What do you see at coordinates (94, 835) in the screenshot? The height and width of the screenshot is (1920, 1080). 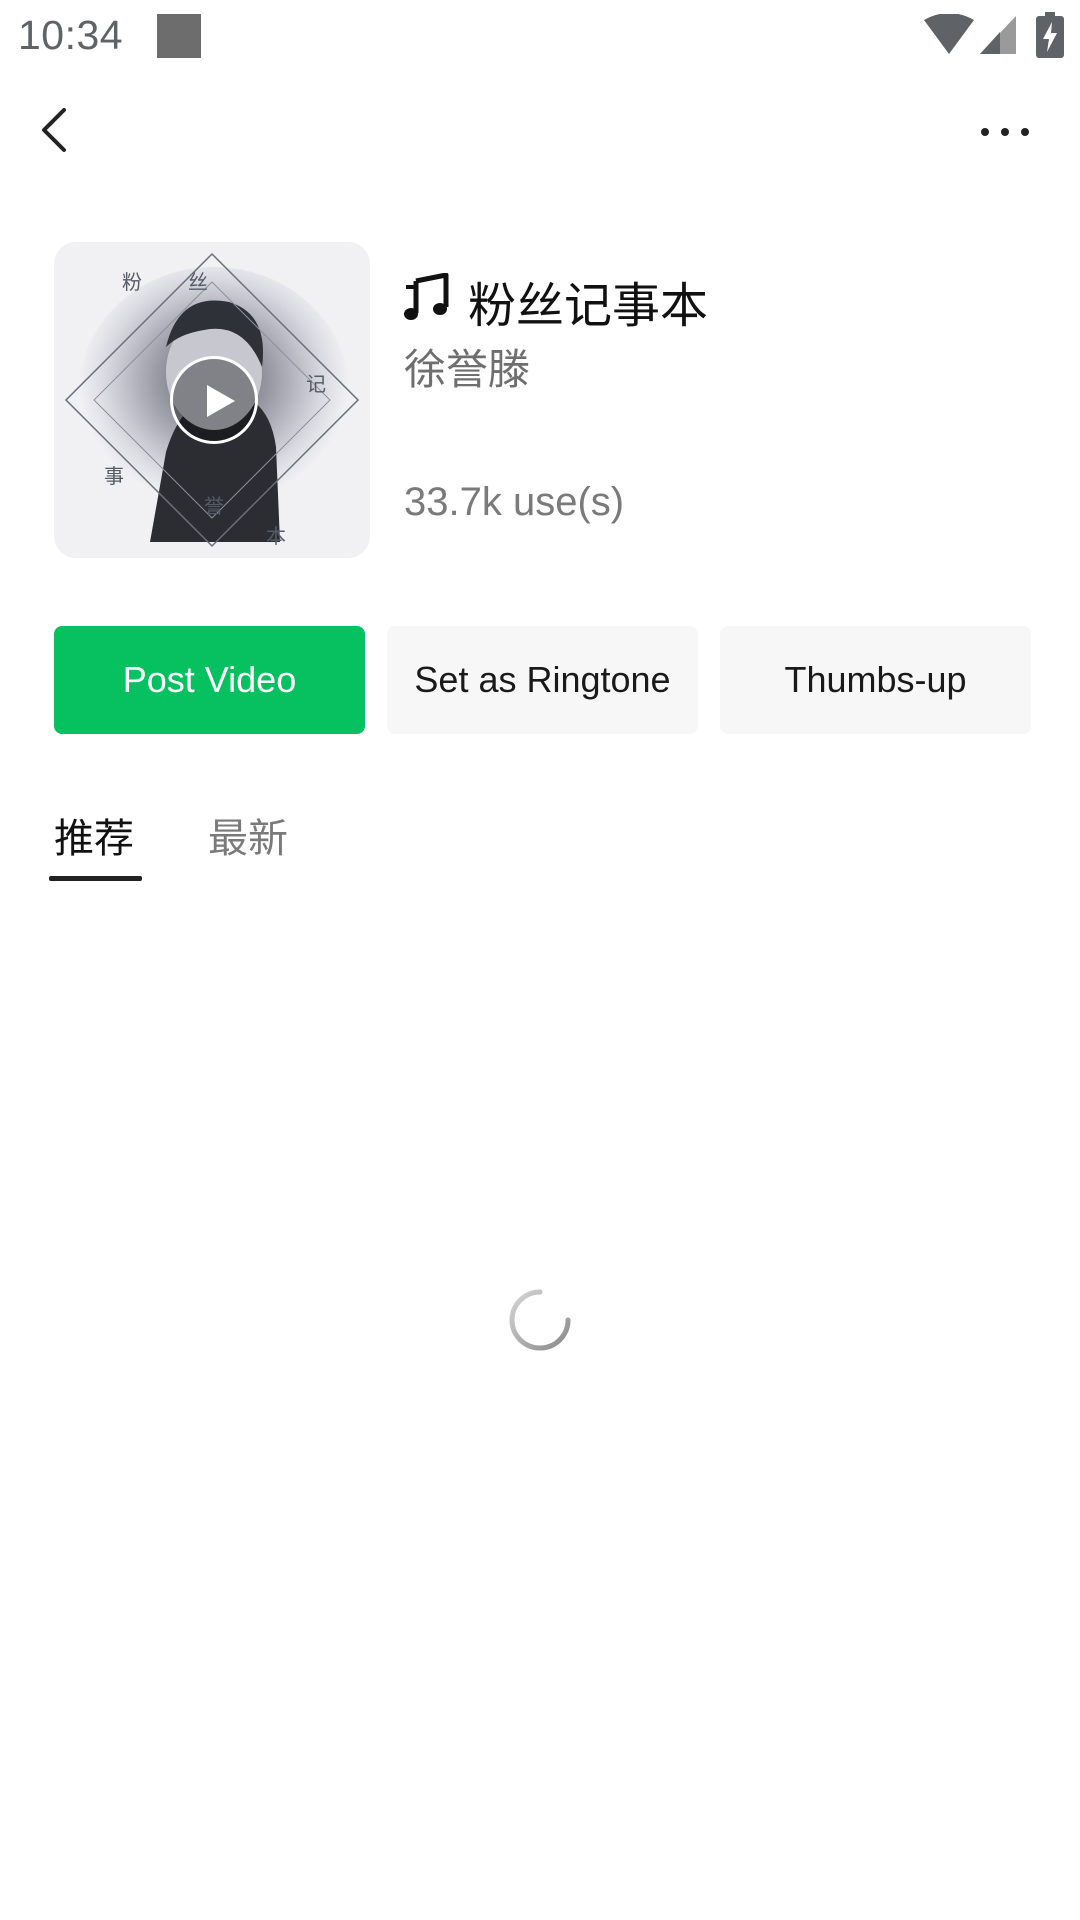 I see `tab-recommend: 推荐` at bounding box center [94, 835].